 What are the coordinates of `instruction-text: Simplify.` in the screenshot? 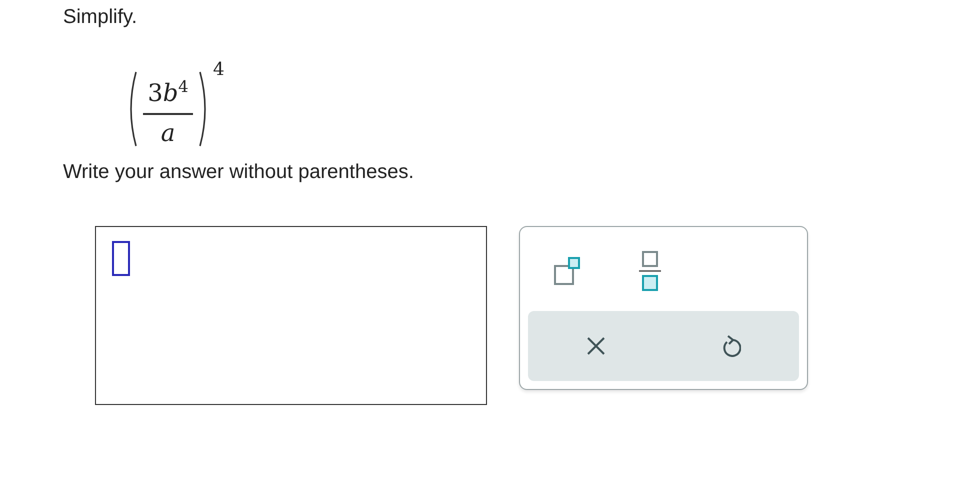 It's located at (100, 17).